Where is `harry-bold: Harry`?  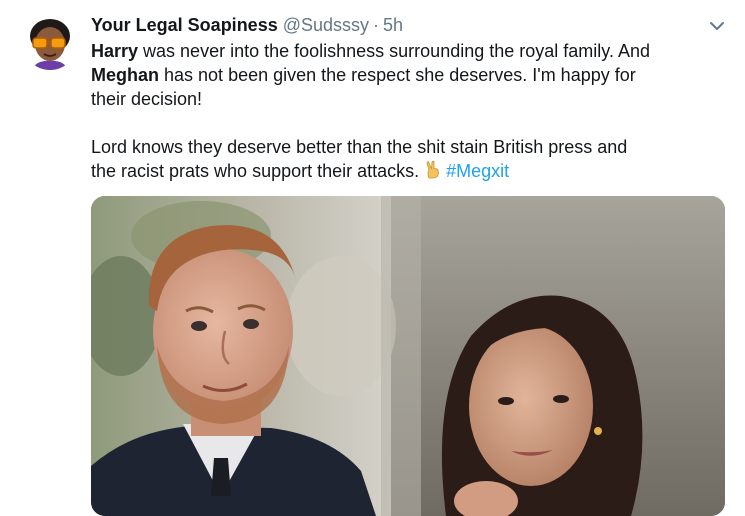
harry-bold: Harry is located at coordinates (115, 51).